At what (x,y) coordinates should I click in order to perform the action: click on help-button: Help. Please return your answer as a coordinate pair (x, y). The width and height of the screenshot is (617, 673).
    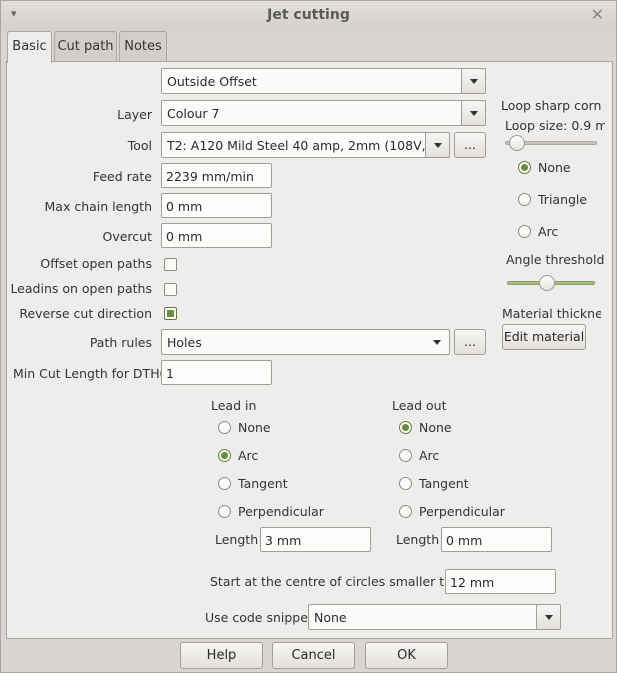
    Looking at the image, I should click on (221, 655).